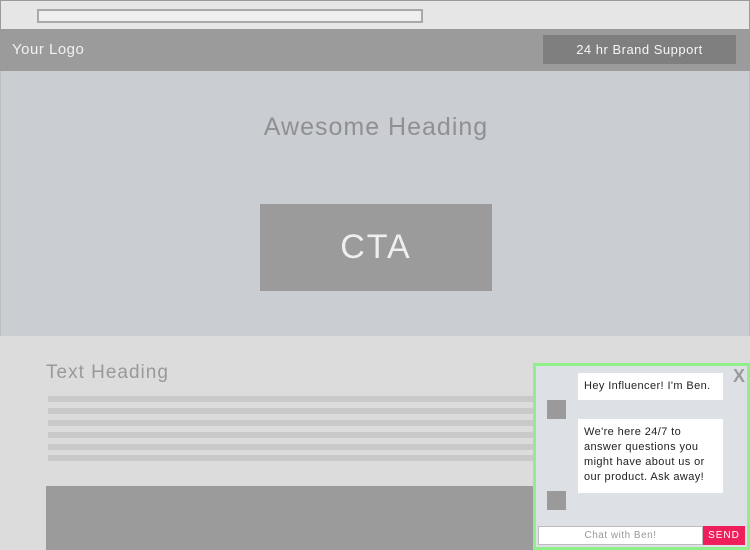 This screenshot has height=550, width=750. I want to click on site-header: Your Logo 24 hr Brand Support, so click(375, 50).